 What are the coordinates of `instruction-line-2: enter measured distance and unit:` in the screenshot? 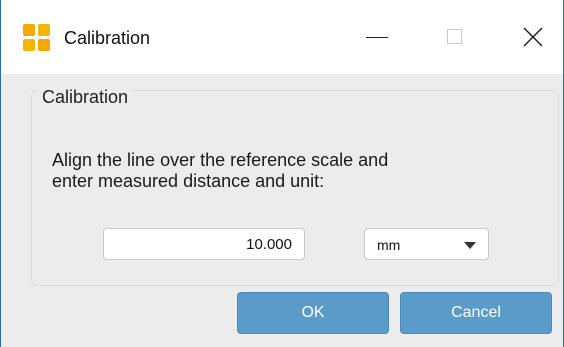 It's located at (188, 181).